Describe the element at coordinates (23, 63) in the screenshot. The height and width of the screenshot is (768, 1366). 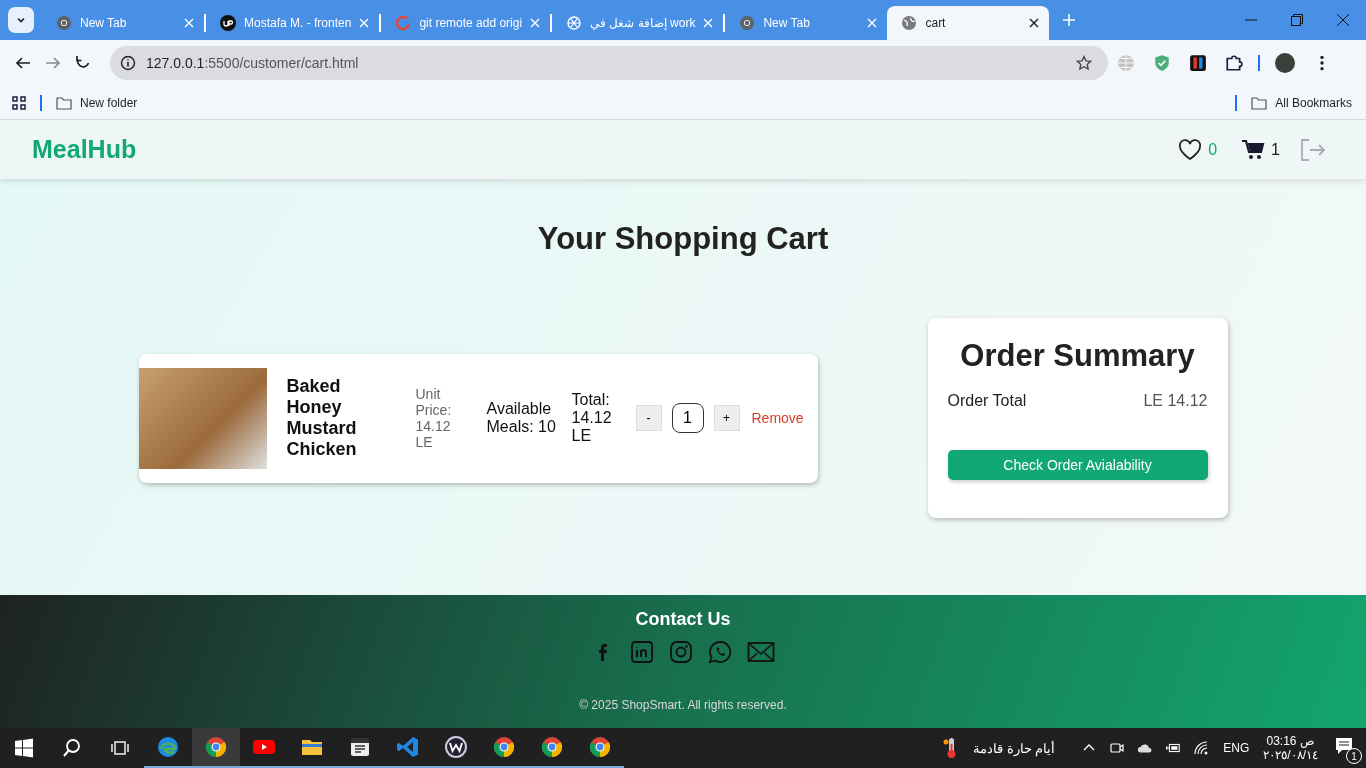
I see `back-arrow-icon` at that location.